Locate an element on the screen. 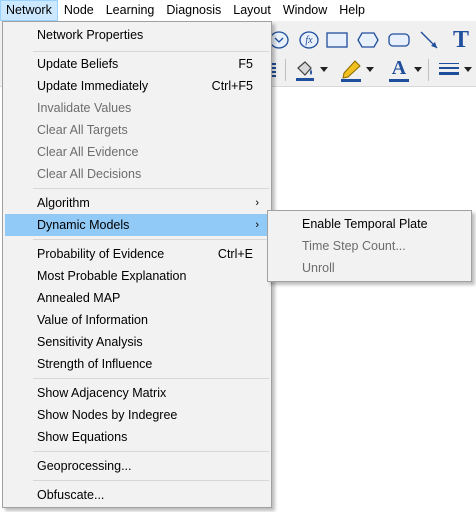 The image size is (476, 512). menu-item-label: Most Probable Explanation is located at coordinates (112, 276).